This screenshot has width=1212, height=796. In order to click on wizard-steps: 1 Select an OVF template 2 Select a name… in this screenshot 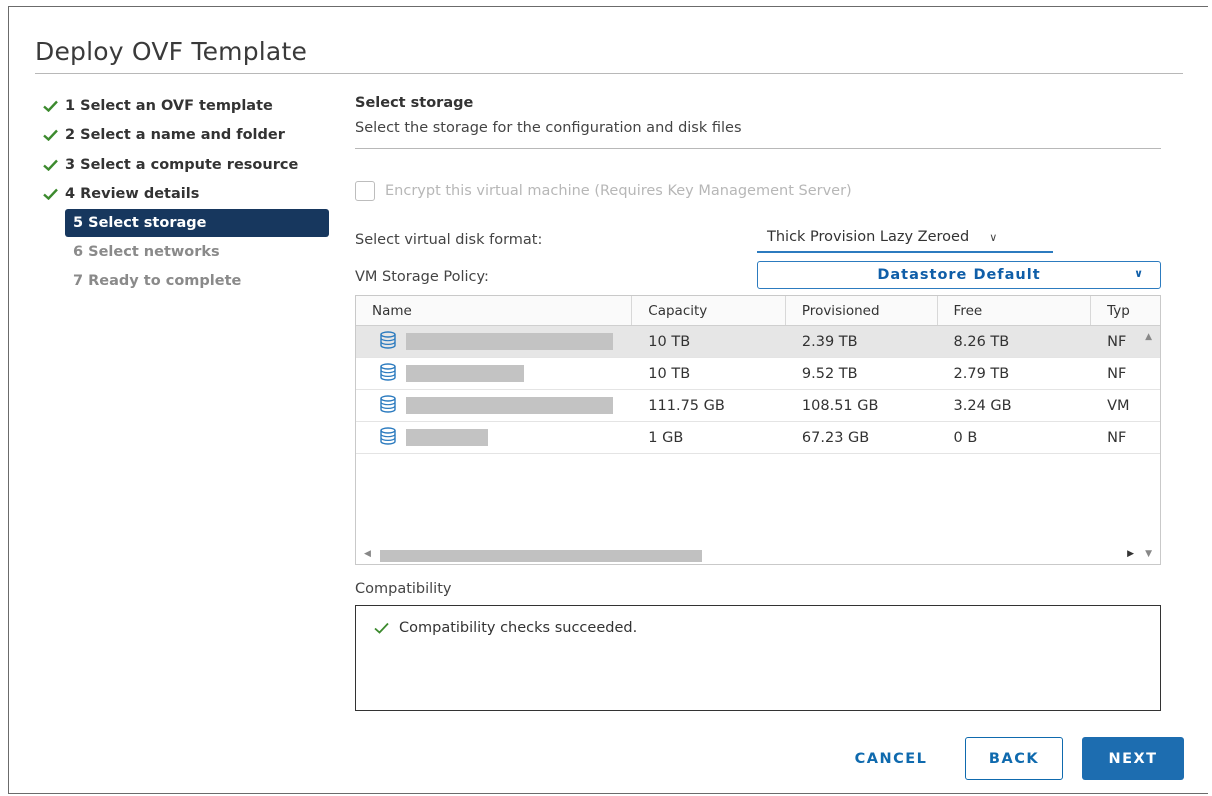, I will do `click(185, 193)`.